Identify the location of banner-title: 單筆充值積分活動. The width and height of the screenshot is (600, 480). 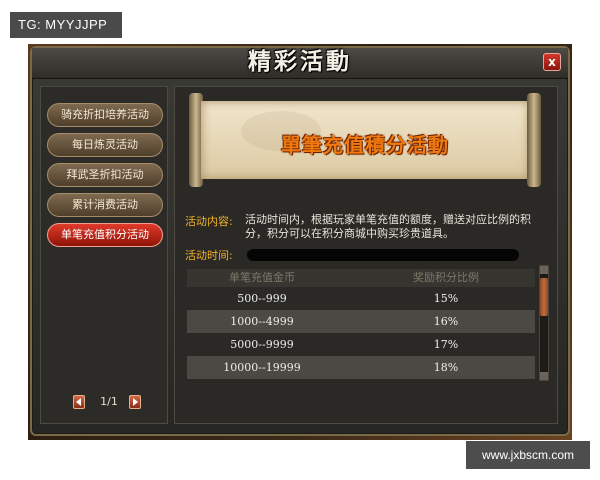
(365, 145).